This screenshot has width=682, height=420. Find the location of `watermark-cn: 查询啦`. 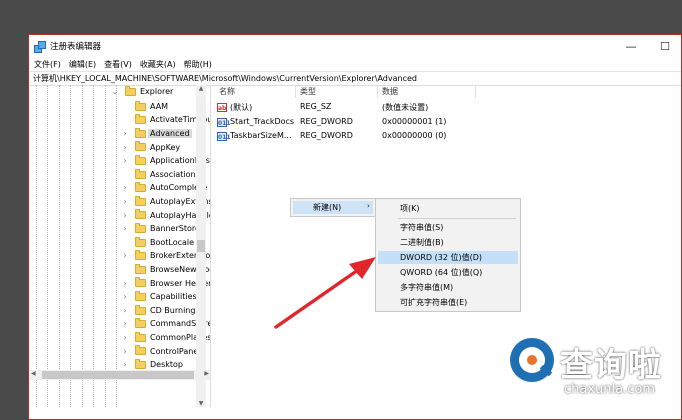

watermark-cn: 查询啦 is located at coordinates (611, 364).